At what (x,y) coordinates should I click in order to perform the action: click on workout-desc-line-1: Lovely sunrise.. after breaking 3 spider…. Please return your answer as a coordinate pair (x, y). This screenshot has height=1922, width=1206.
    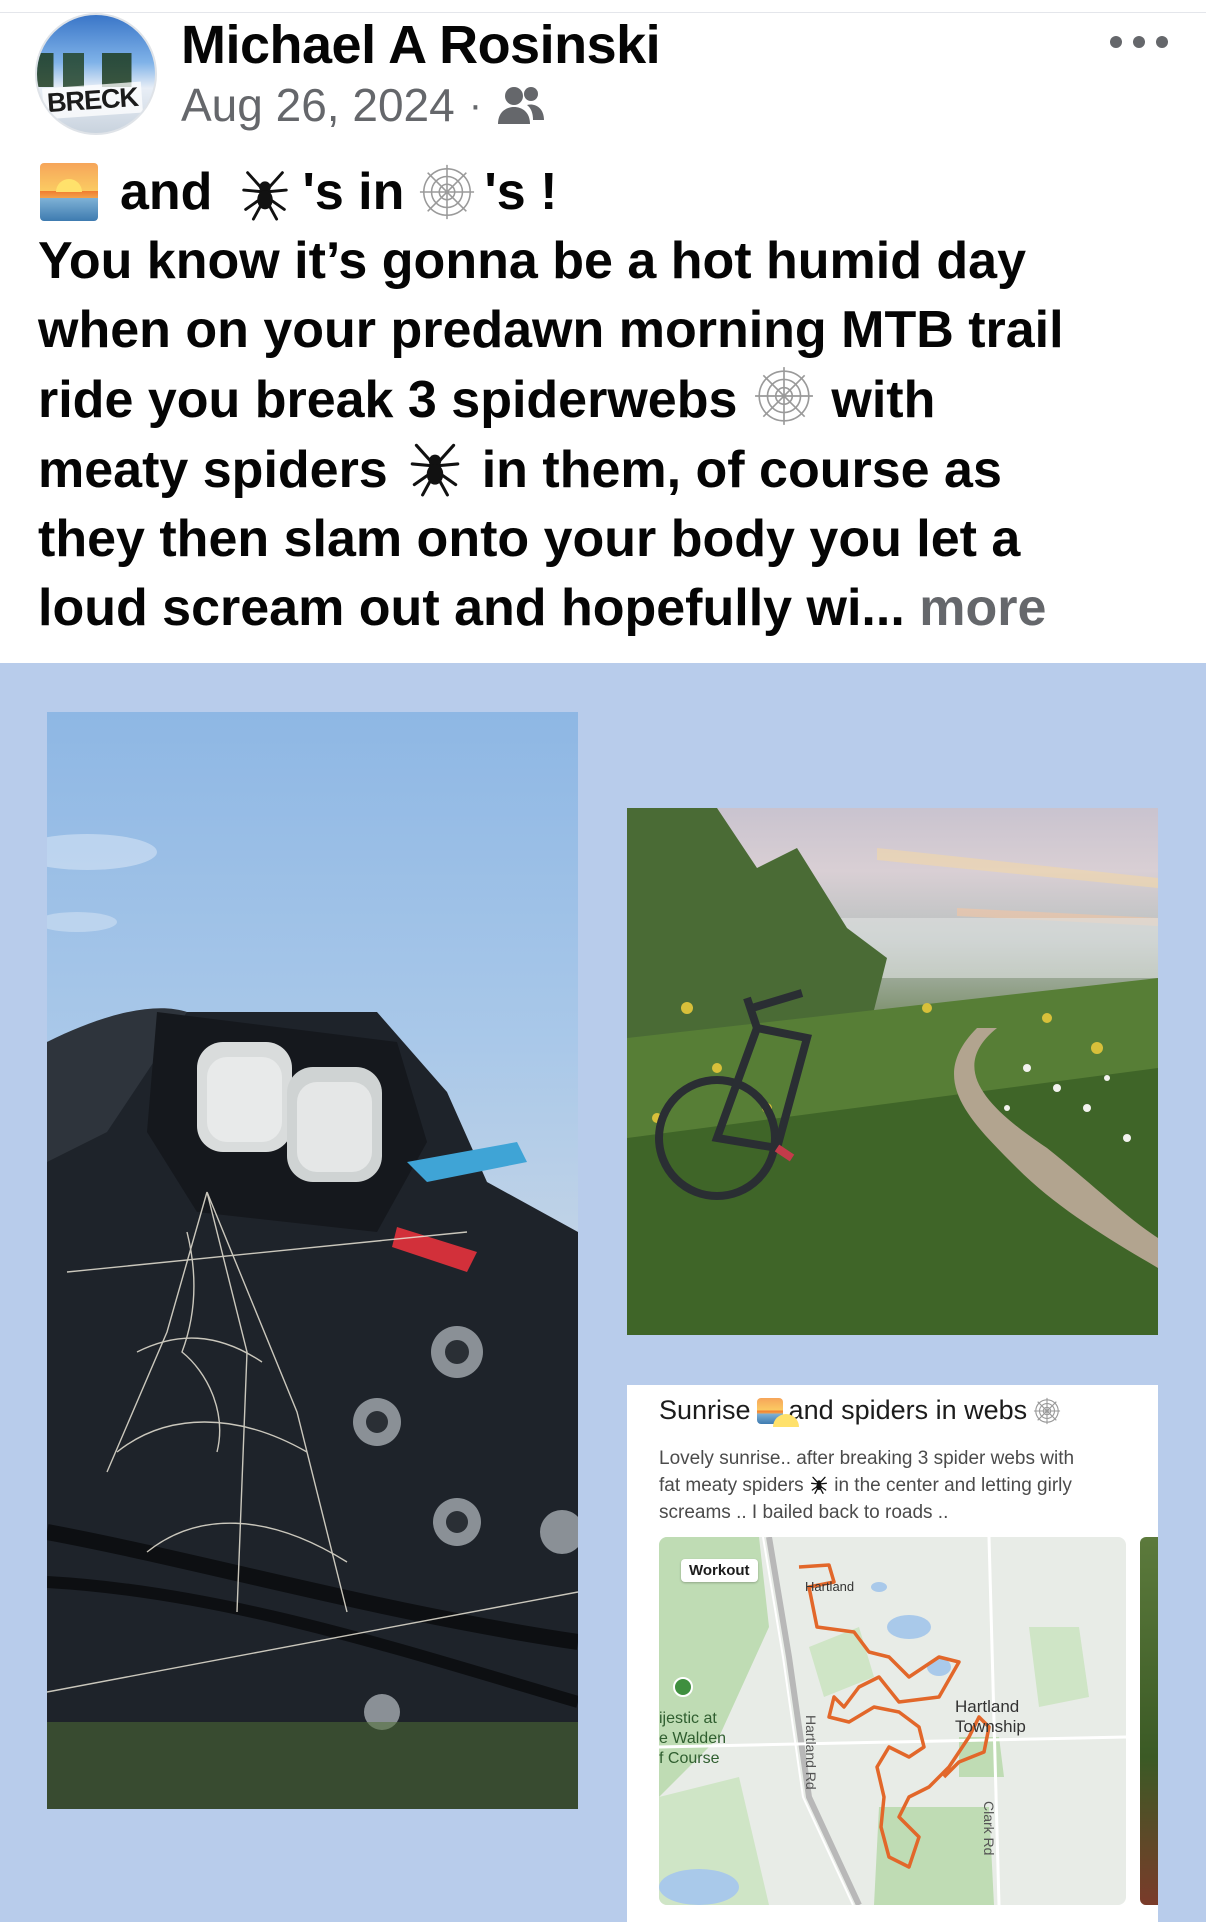
    Looking at the image, I should click on (867, 1458).